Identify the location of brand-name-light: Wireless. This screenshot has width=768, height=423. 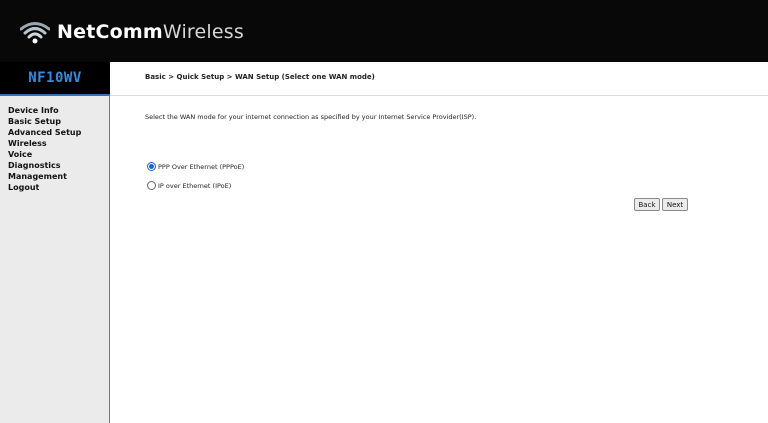
(203, 32).